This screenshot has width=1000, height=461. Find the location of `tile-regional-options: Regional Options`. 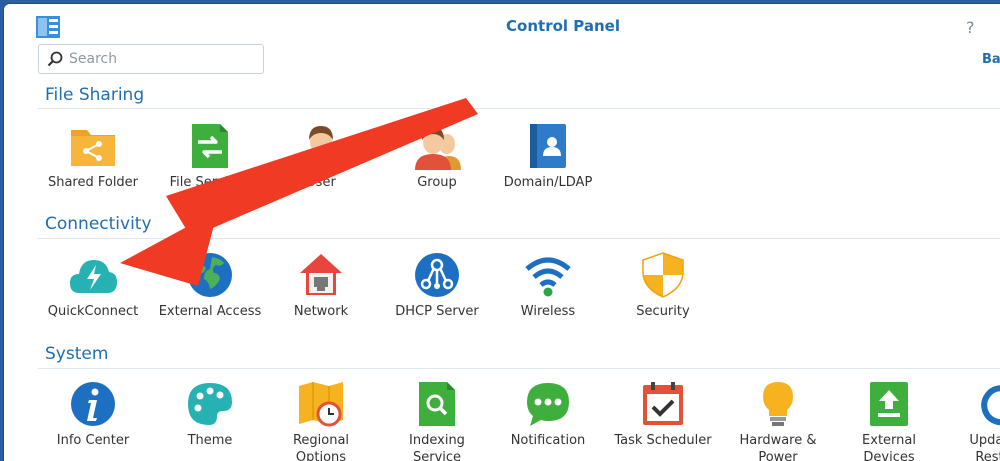

tile-regional-options: Regional Options is located at coordinates (321, 420).